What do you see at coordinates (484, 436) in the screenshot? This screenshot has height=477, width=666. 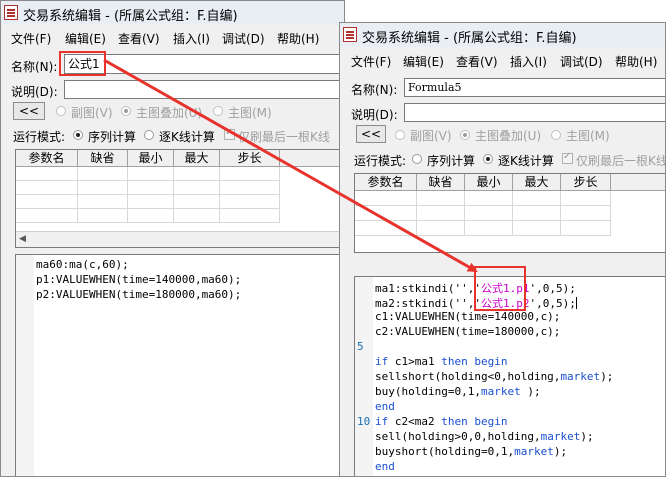 I see `code-line: sell(holding>0,0,holding,market);` at bounding box center [484, 436].